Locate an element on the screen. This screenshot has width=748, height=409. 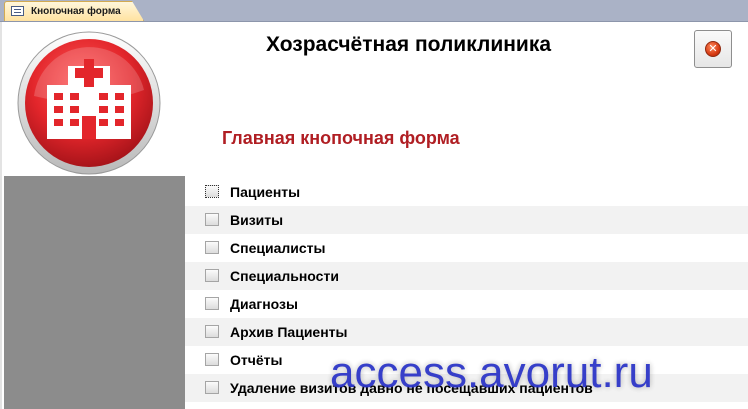
menu-item-patients: Пациенты is located at coordinates (466, 192).